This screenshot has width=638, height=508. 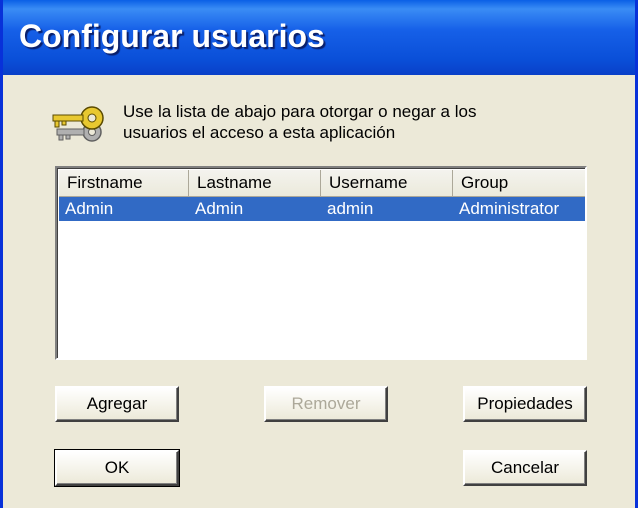 I want to click on column-header-username: Username, so click(x=387, y=183).